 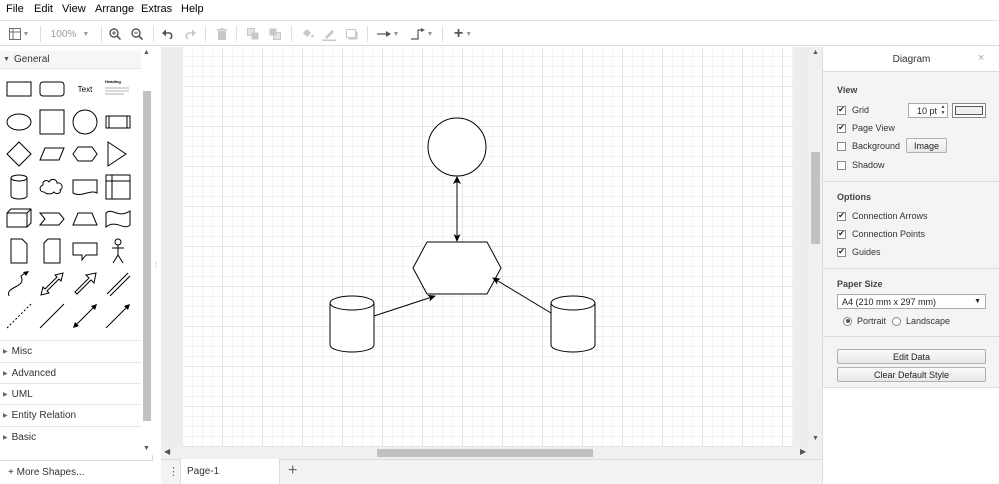 I want to click on shape-bidirectional-connector, so click(x=85, y=316).